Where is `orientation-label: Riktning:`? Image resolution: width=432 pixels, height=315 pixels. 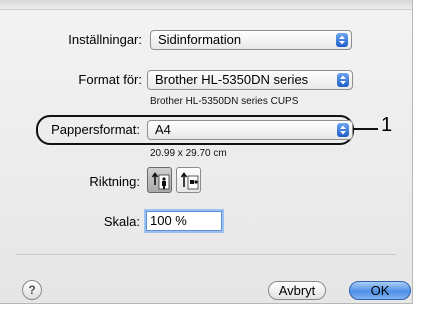
orientation-label: Riktning: is located at coordinates (114, 181).